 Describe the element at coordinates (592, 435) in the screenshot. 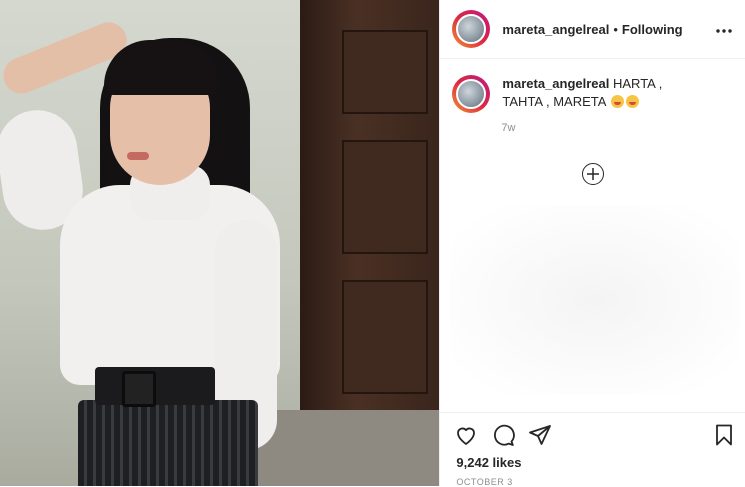

I see `action-bar` at that location.